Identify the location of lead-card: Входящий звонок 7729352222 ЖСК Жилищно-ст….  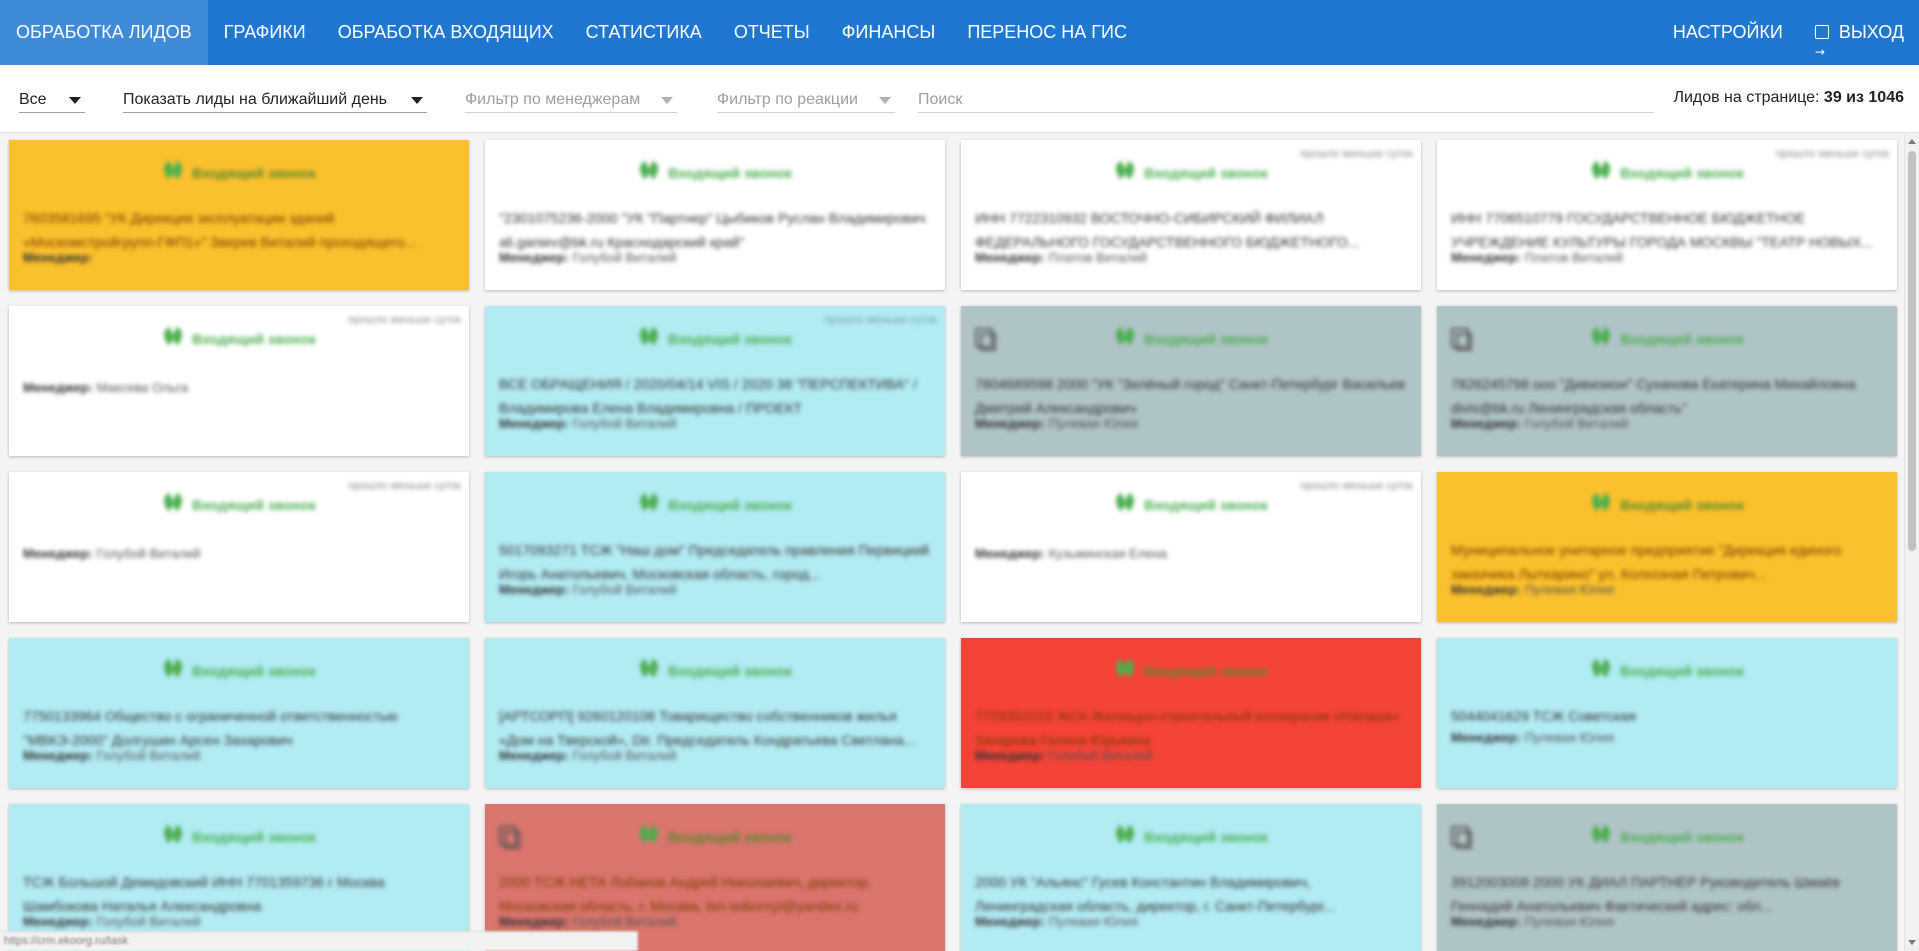
(1191, 713).